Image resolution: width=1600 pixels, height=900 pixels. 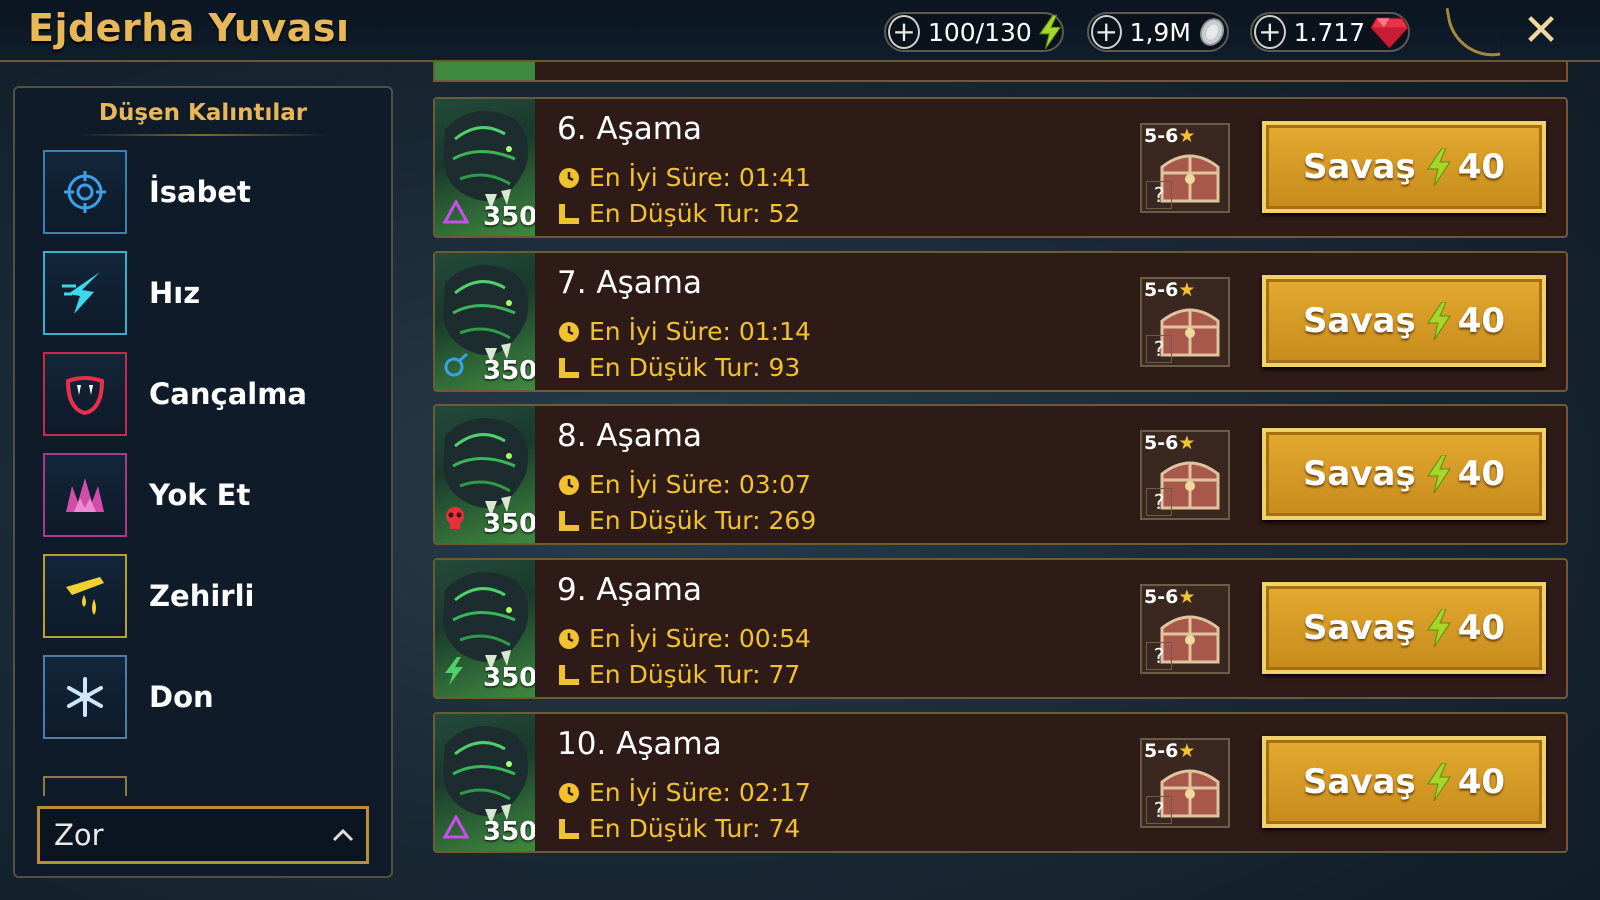 I want to click on stage-name: 6. Aşama, so click(x=629, y=129).